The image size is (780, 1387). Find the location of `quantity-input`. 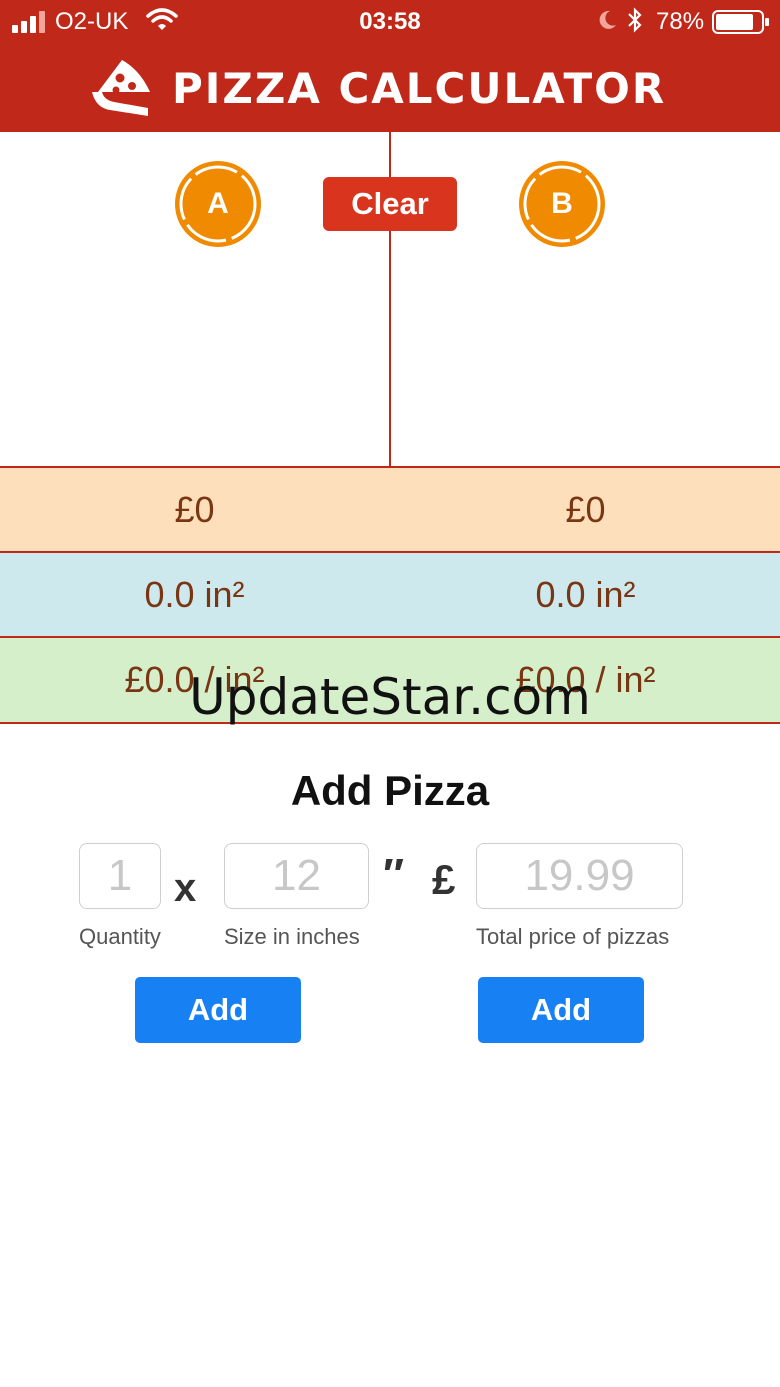

quantity-input is located at coordinates (120, 876).